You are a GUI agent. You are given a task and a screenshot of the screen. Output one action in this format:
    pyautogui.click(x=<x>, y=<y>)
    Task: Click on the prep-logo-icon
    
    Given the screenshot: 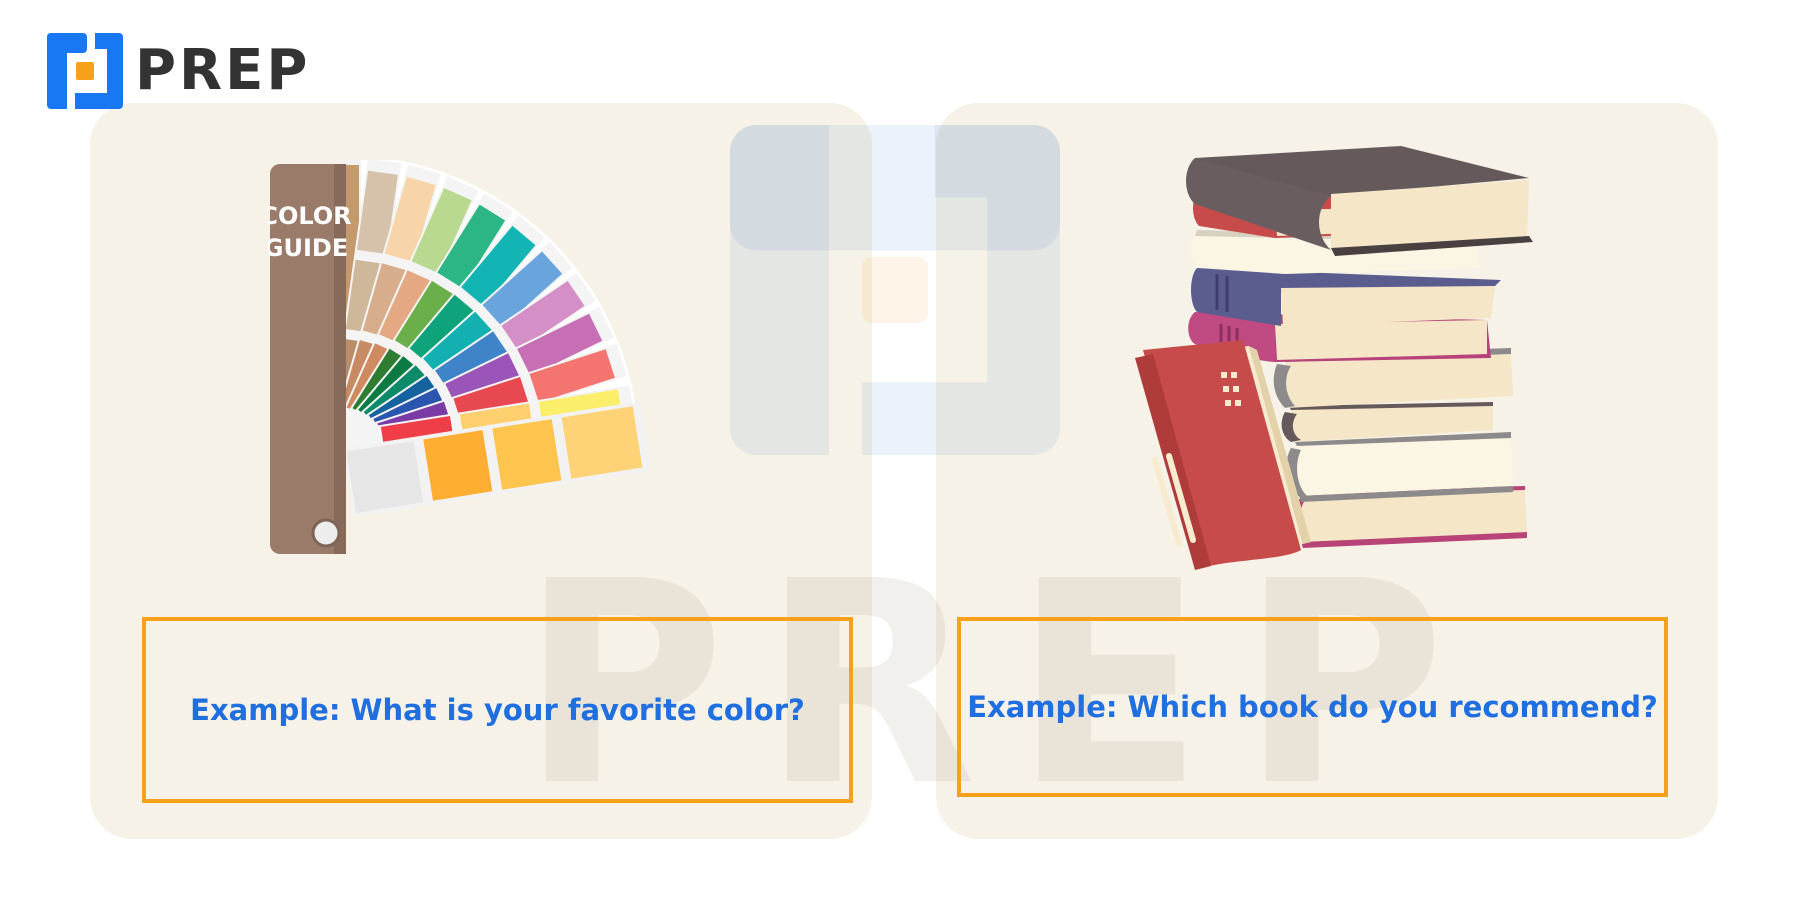 What is the action you would take?
    pyautogui.click(x=85, y=71)
    